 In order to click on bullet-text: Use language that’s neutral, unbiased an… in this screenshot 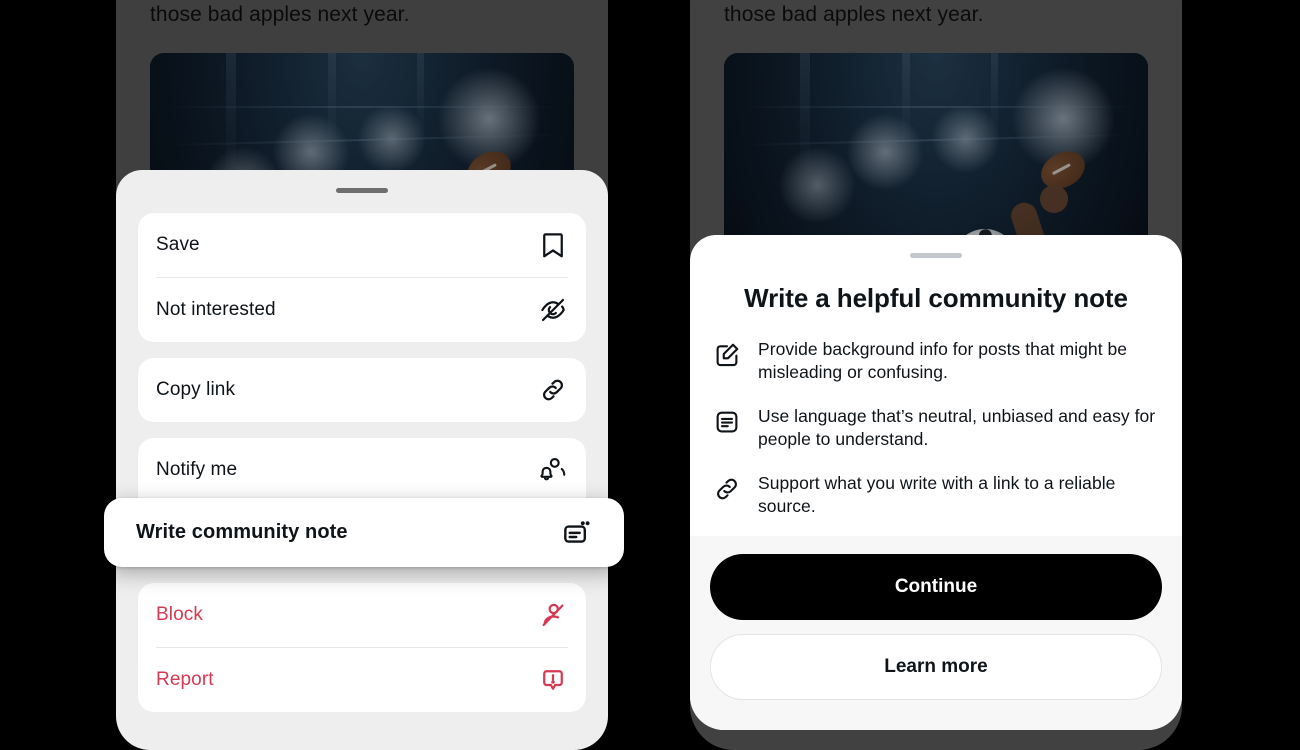, I will do `click(957, 427)`.